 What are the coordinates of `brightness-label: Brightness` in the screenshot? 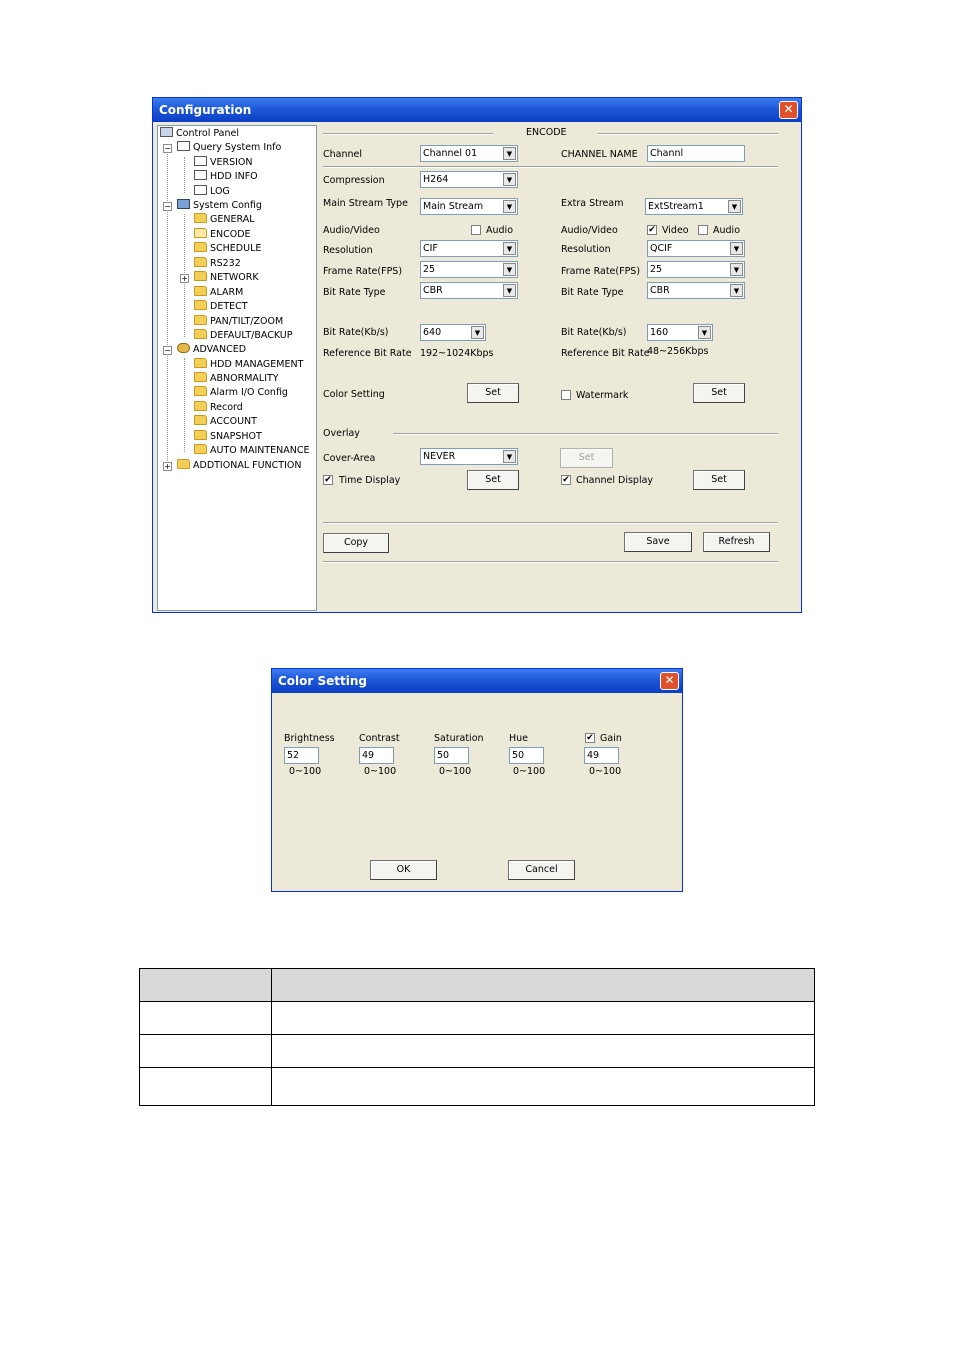 It's located at (309, 738).